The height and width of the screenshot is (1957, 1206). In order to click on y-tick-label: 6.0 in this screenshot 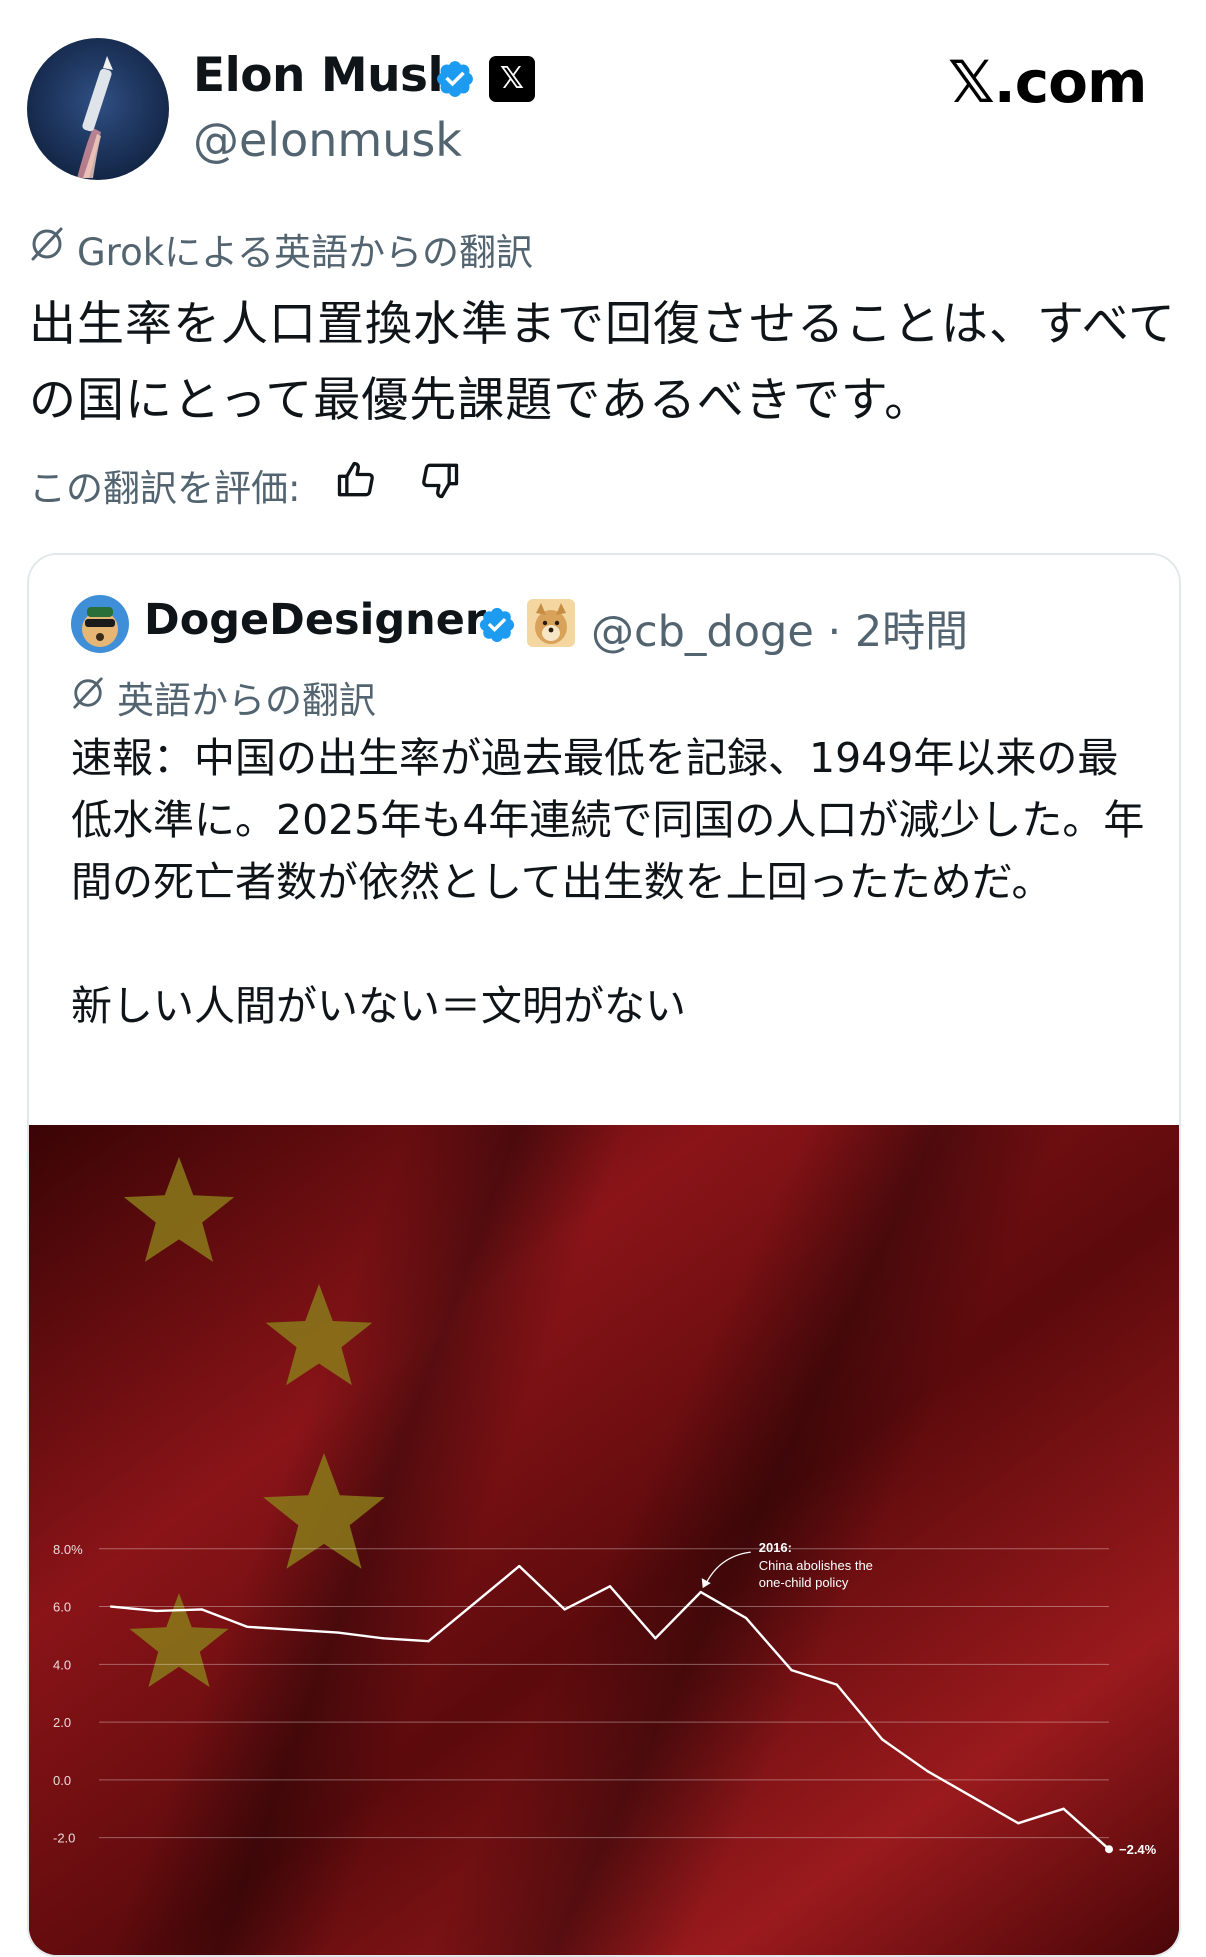, I will do `click(62, 1607)`.